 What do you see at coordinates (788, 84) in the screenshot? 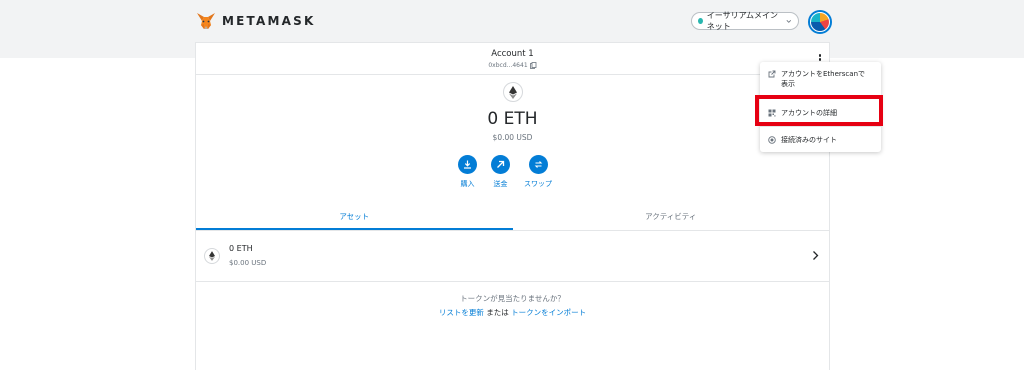
I see `view-on-etherscan-line2: 表示` at bounding box center [788, 84].